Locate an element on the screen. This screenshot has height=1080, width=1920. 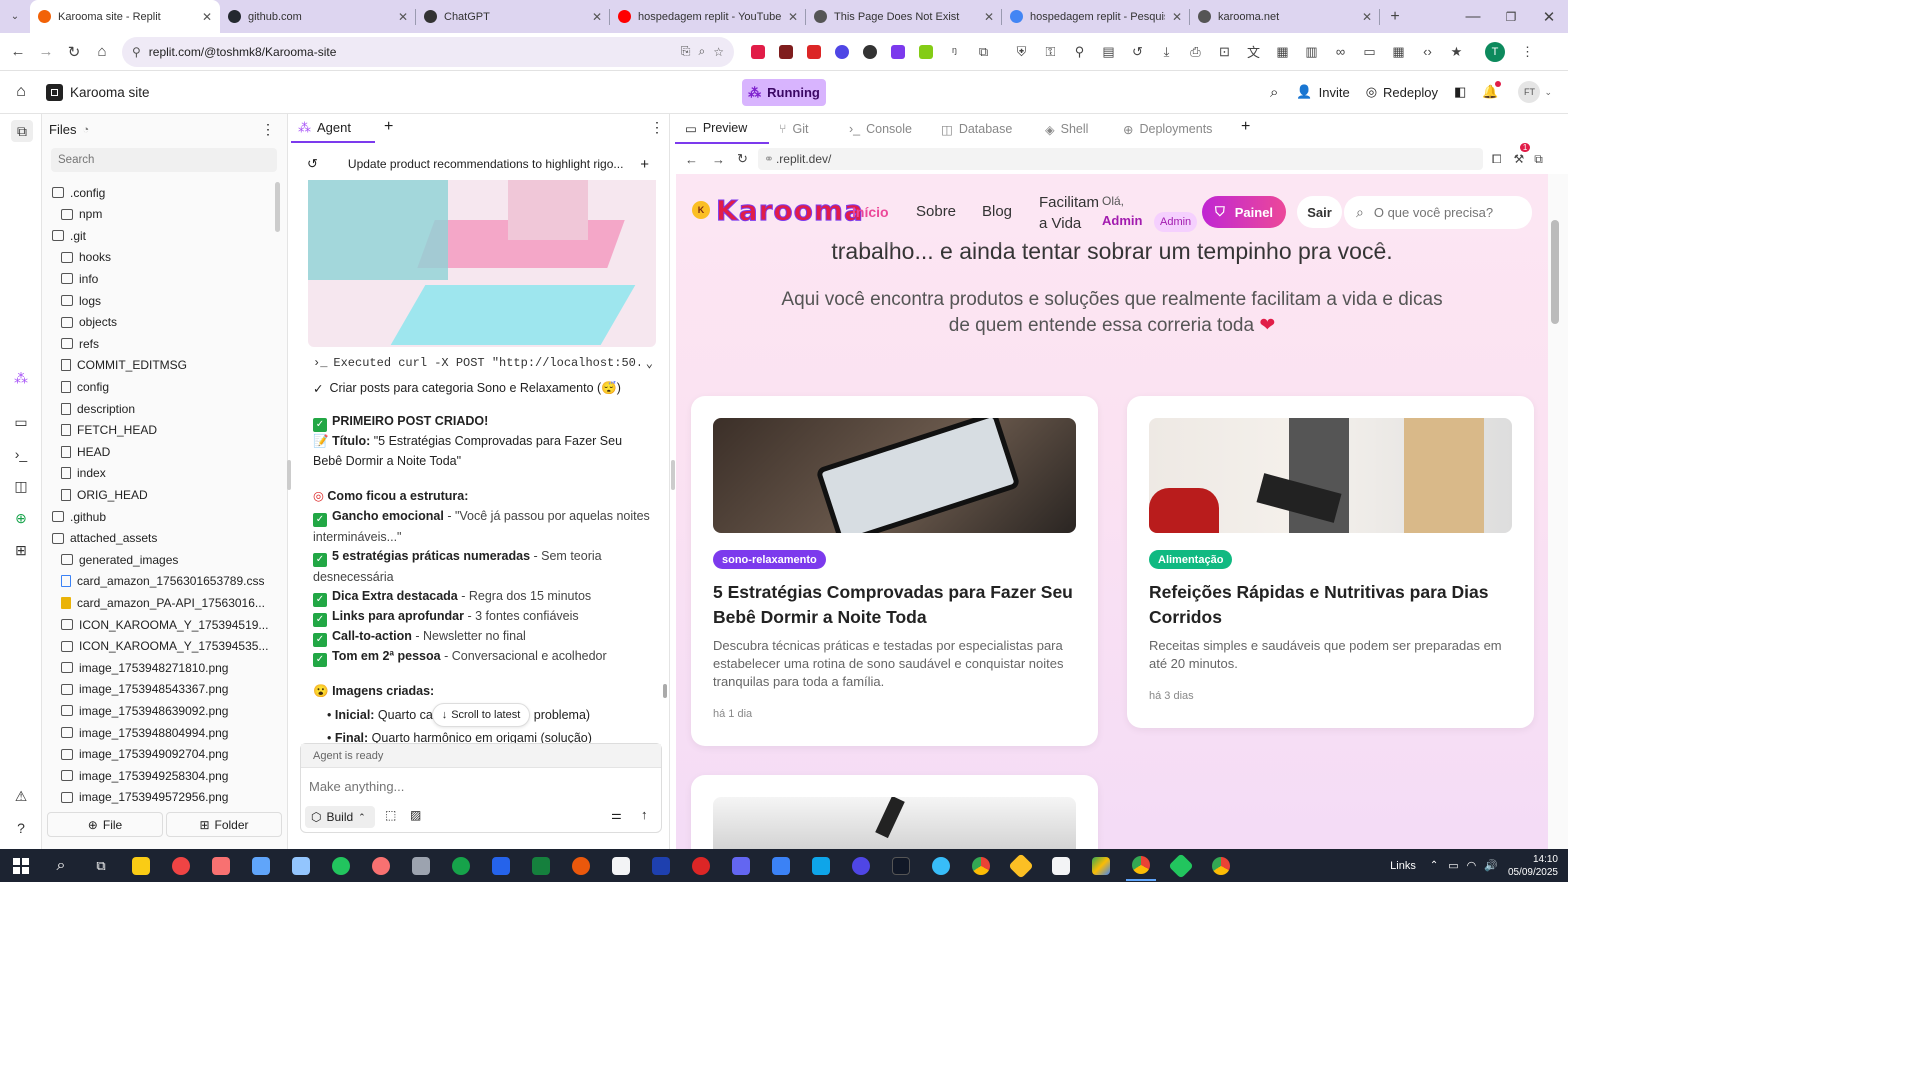
browser-tab: This Page Does Not Exist ✕ is located at coordinates (904, 16).